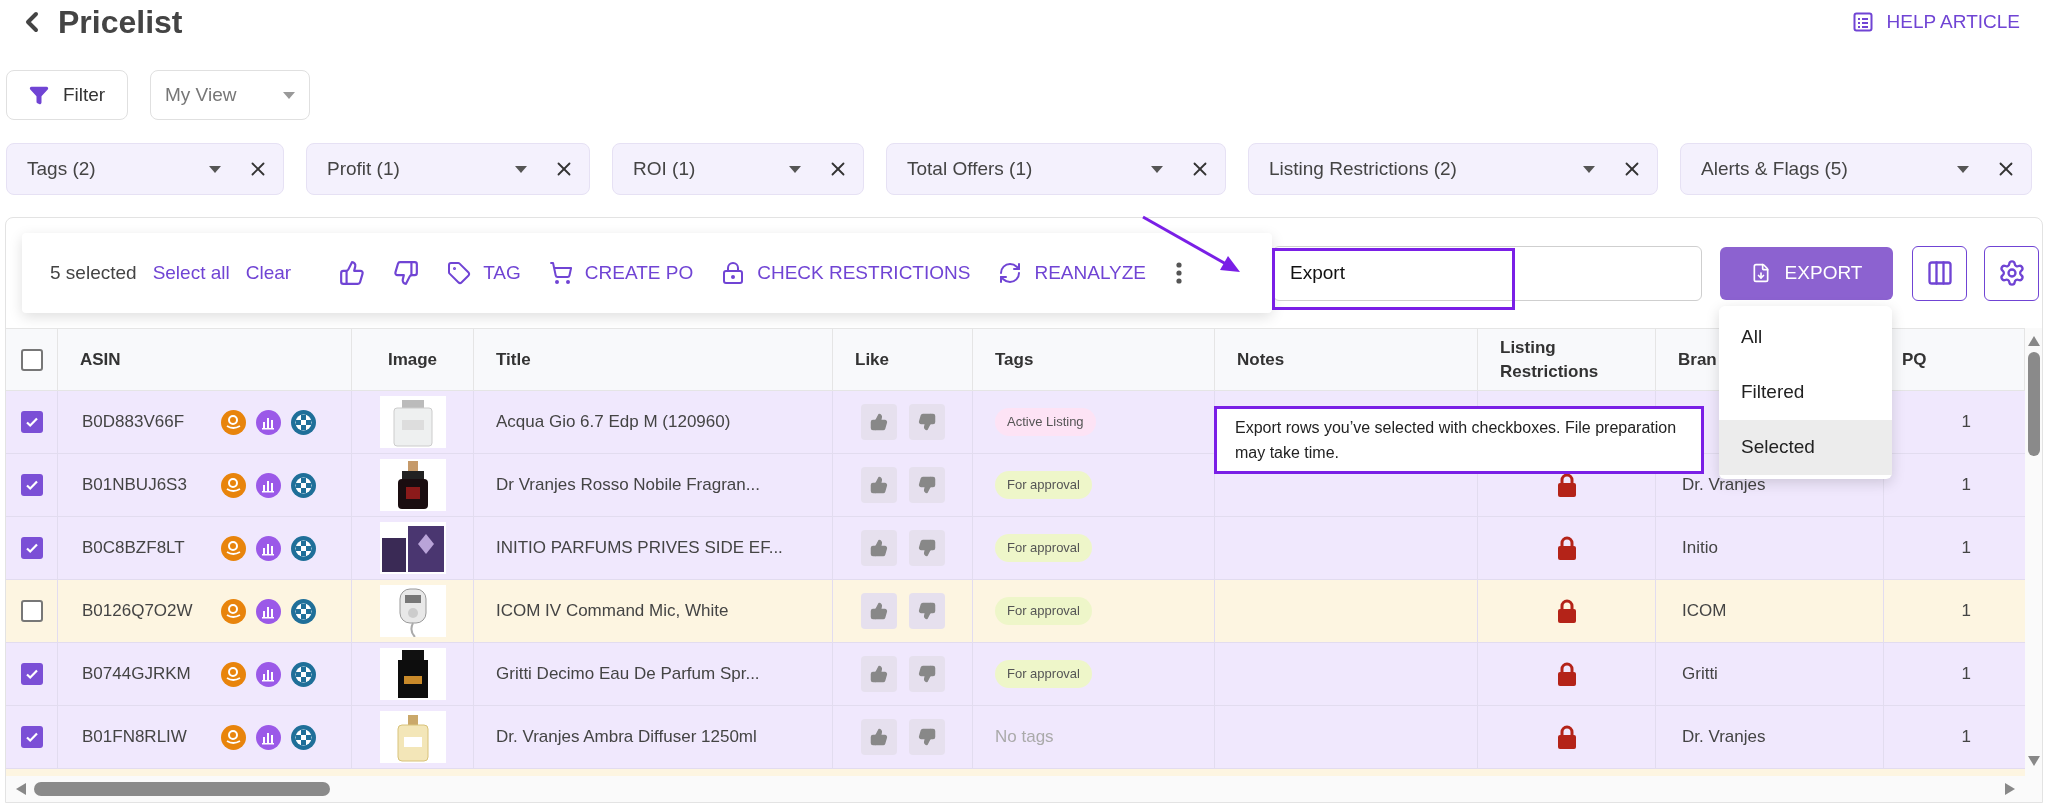  Describe the element at coordinates (135, 737) in the screenshot. I see `asin-cell-text: B01FN8RLIW` at that location.